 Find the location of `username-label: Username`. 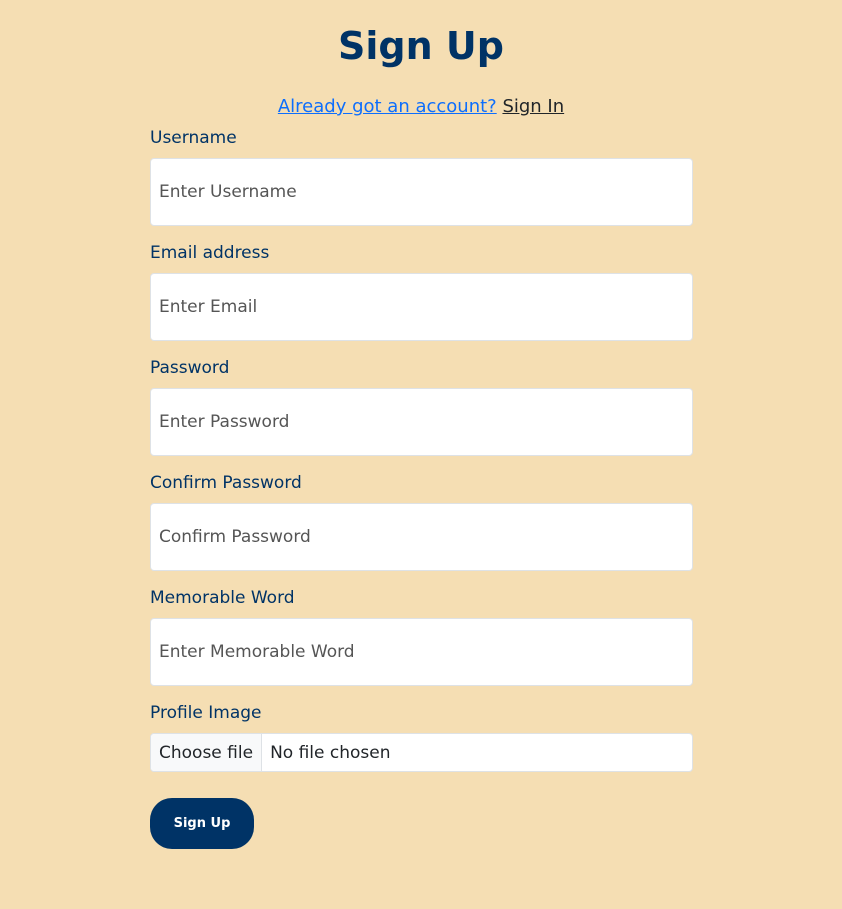

username-label: Username is located at coordinates (193, 138).